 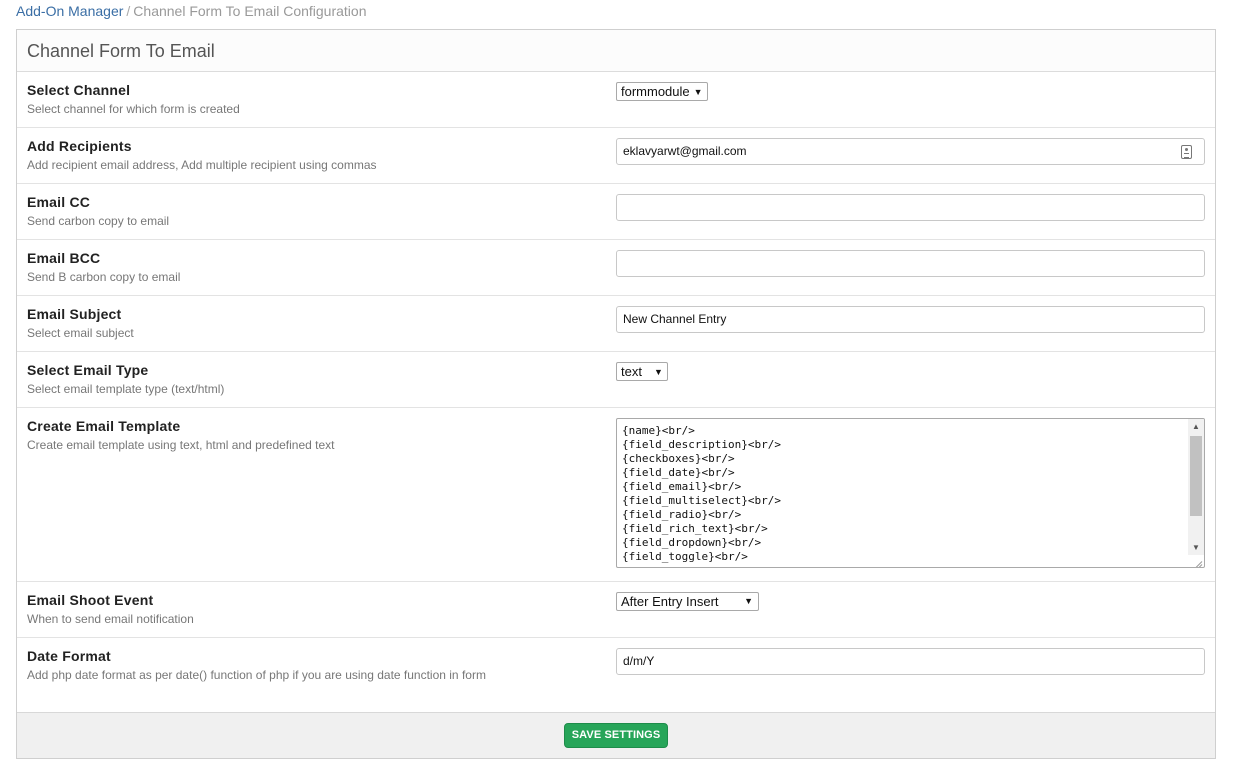 What do you see at coordinates (639, 661) in the screenshot?
I see `date-format-value: d/m/Y` at bounding box center [639, 661].